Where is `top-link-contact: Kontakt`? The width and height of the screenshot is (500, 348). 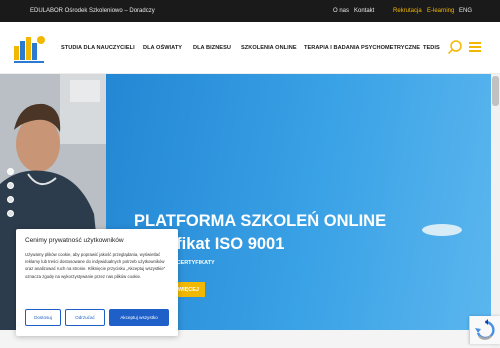 top-link-contact: Kontakt is located at coordinates (364, 11).